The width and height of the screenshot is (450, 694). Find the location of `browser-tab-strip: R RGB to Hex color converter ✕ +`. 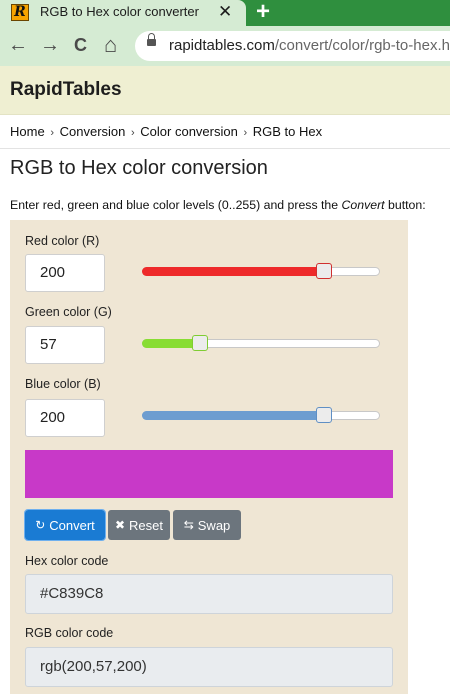

browser-tab-strip: R RGB to Hex color converter ✕ + is located at coordinates (225, 13).